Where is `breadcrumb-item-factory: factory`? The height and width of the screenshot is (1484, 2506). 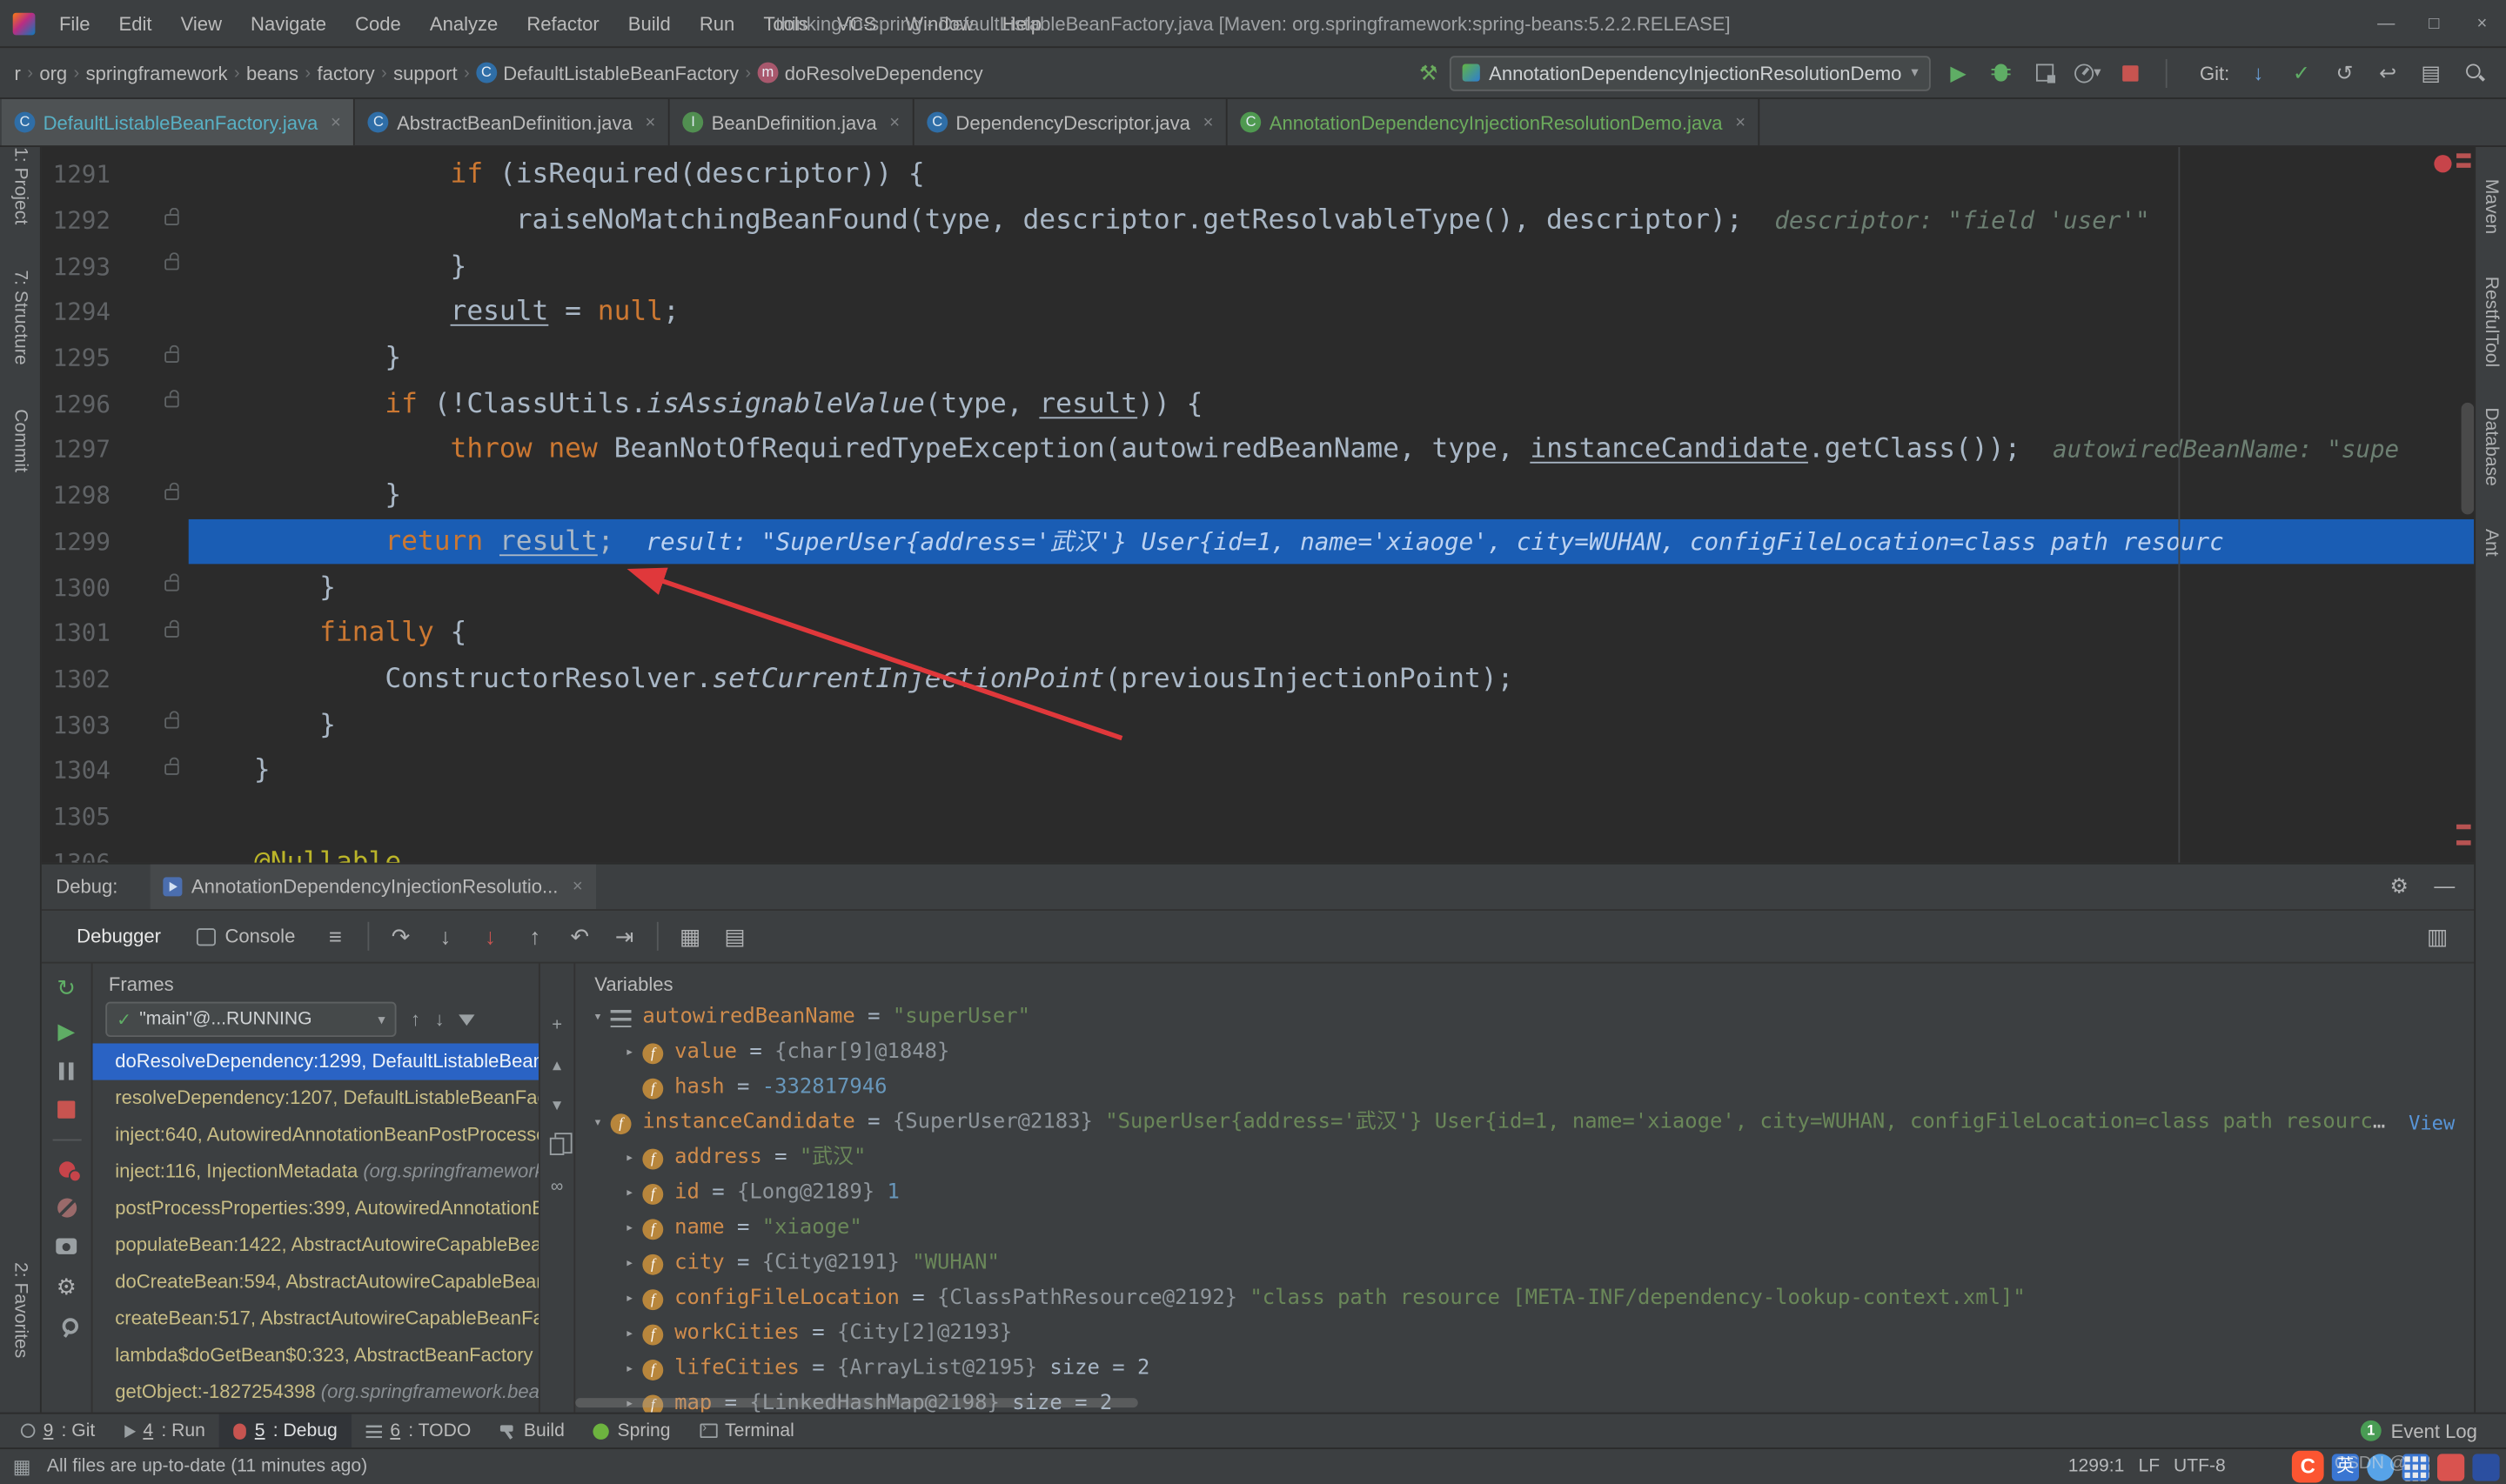 breadcrumb-item-factory: factory is located at coordinates (345, 72).